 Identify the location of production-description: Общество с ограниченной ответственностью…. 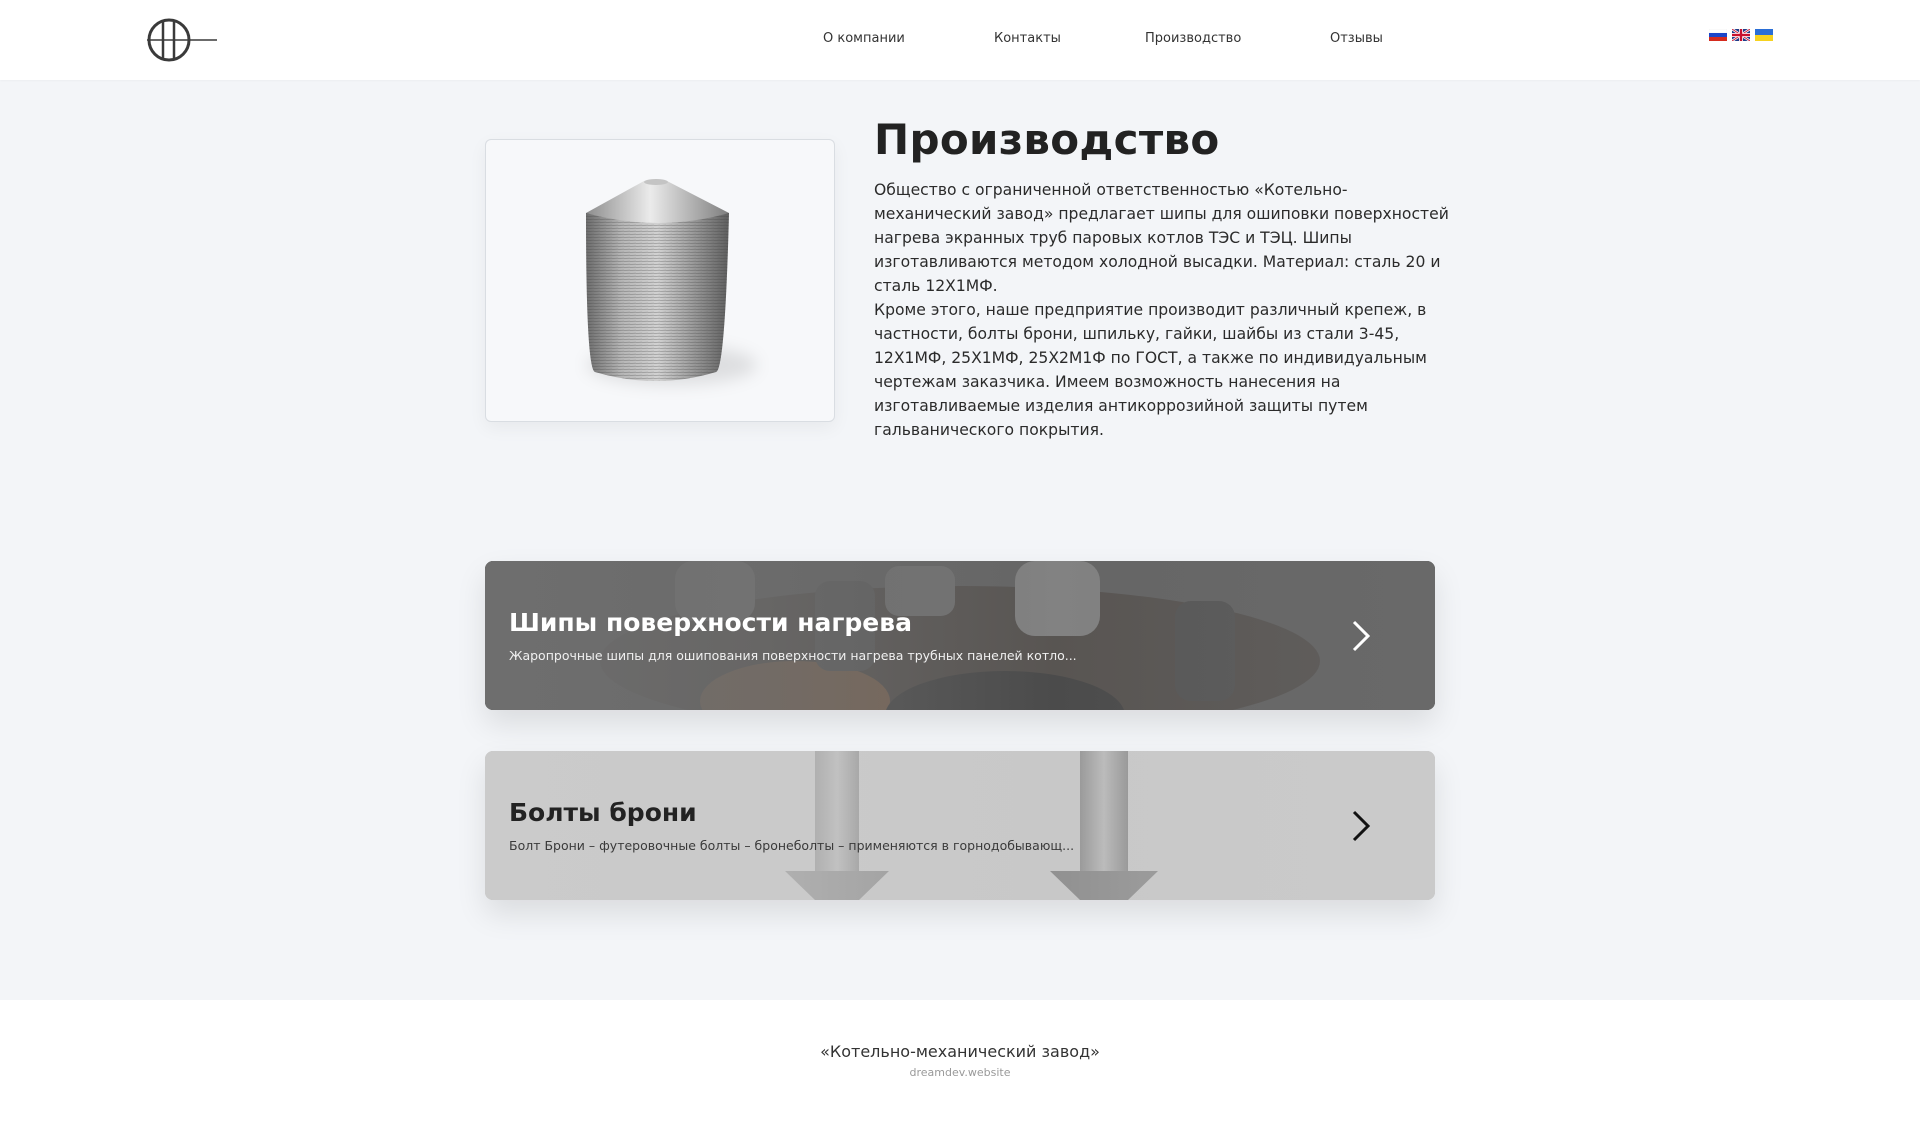
(1164, 310).